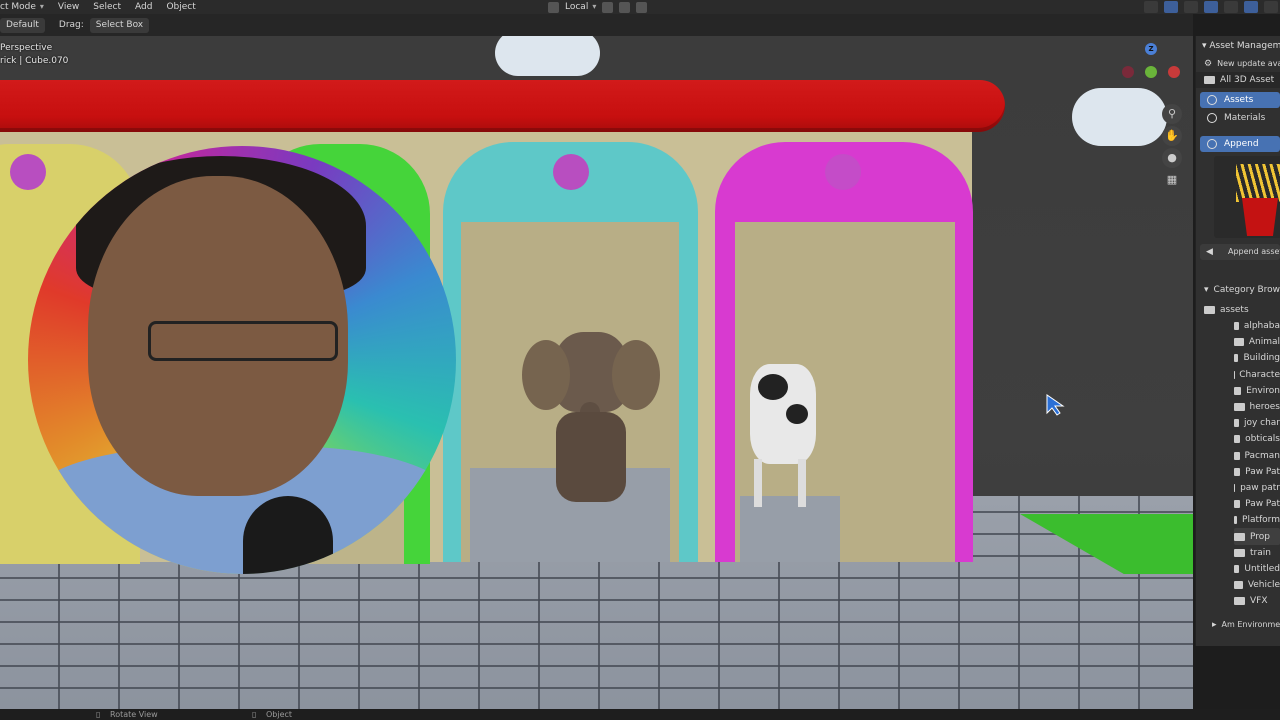 This screenshot has width=1280, height=720. Describe the element at coordinates (1128, 72) in the screenshot. I see `gizmo-neg-x-axis` at that location.